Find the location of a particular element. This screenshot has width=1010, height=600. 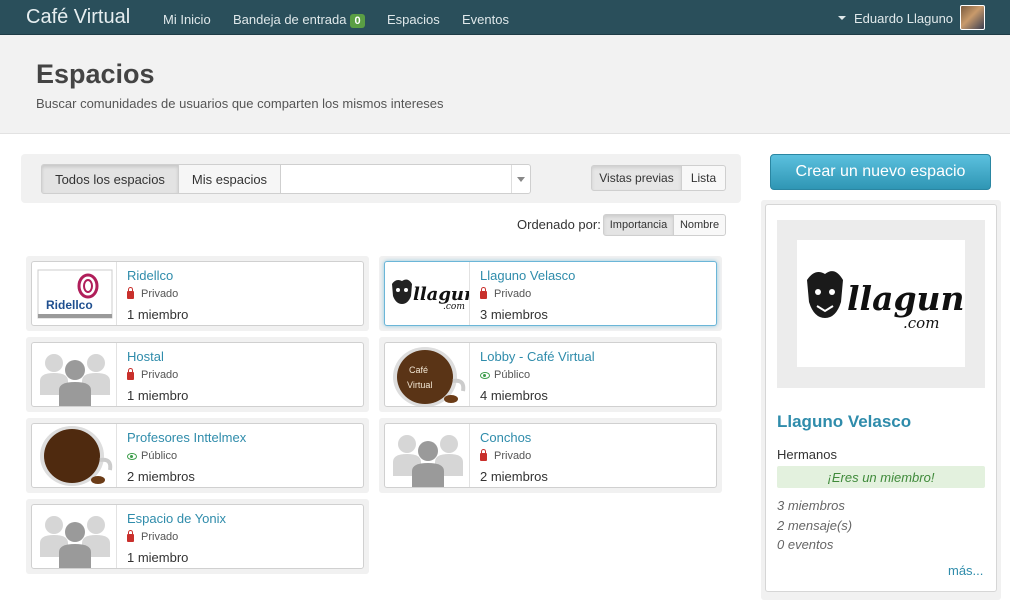

caret-down-icon is located at coordinates (842, 18).